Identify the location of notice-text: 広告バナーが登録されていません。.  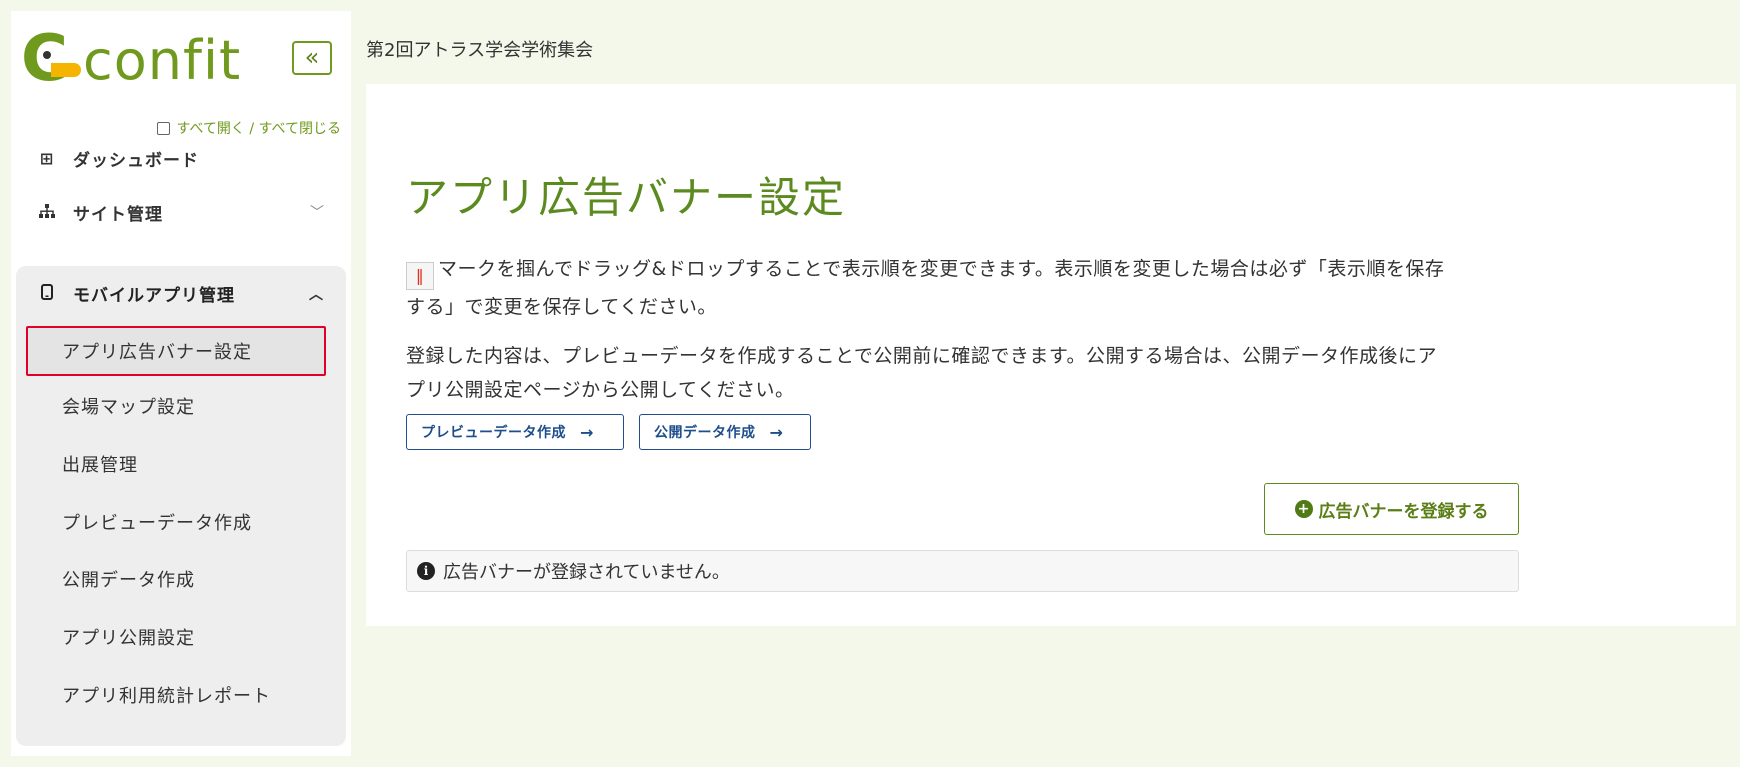
(586, 572).